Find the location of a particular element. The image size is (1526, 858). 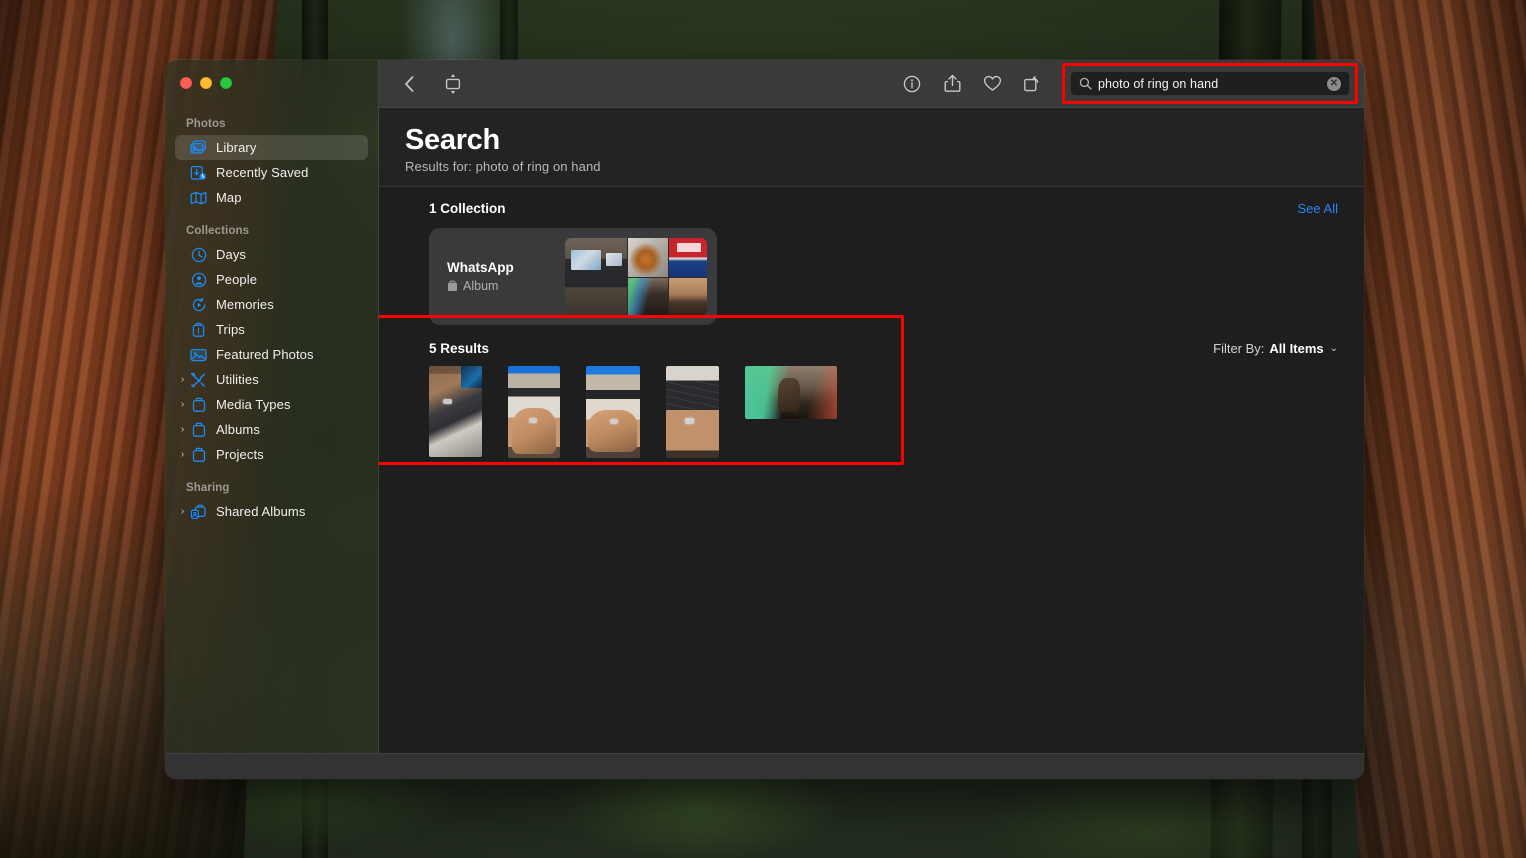

collection-thumbnail-grid is located at coordinates (636, 276).